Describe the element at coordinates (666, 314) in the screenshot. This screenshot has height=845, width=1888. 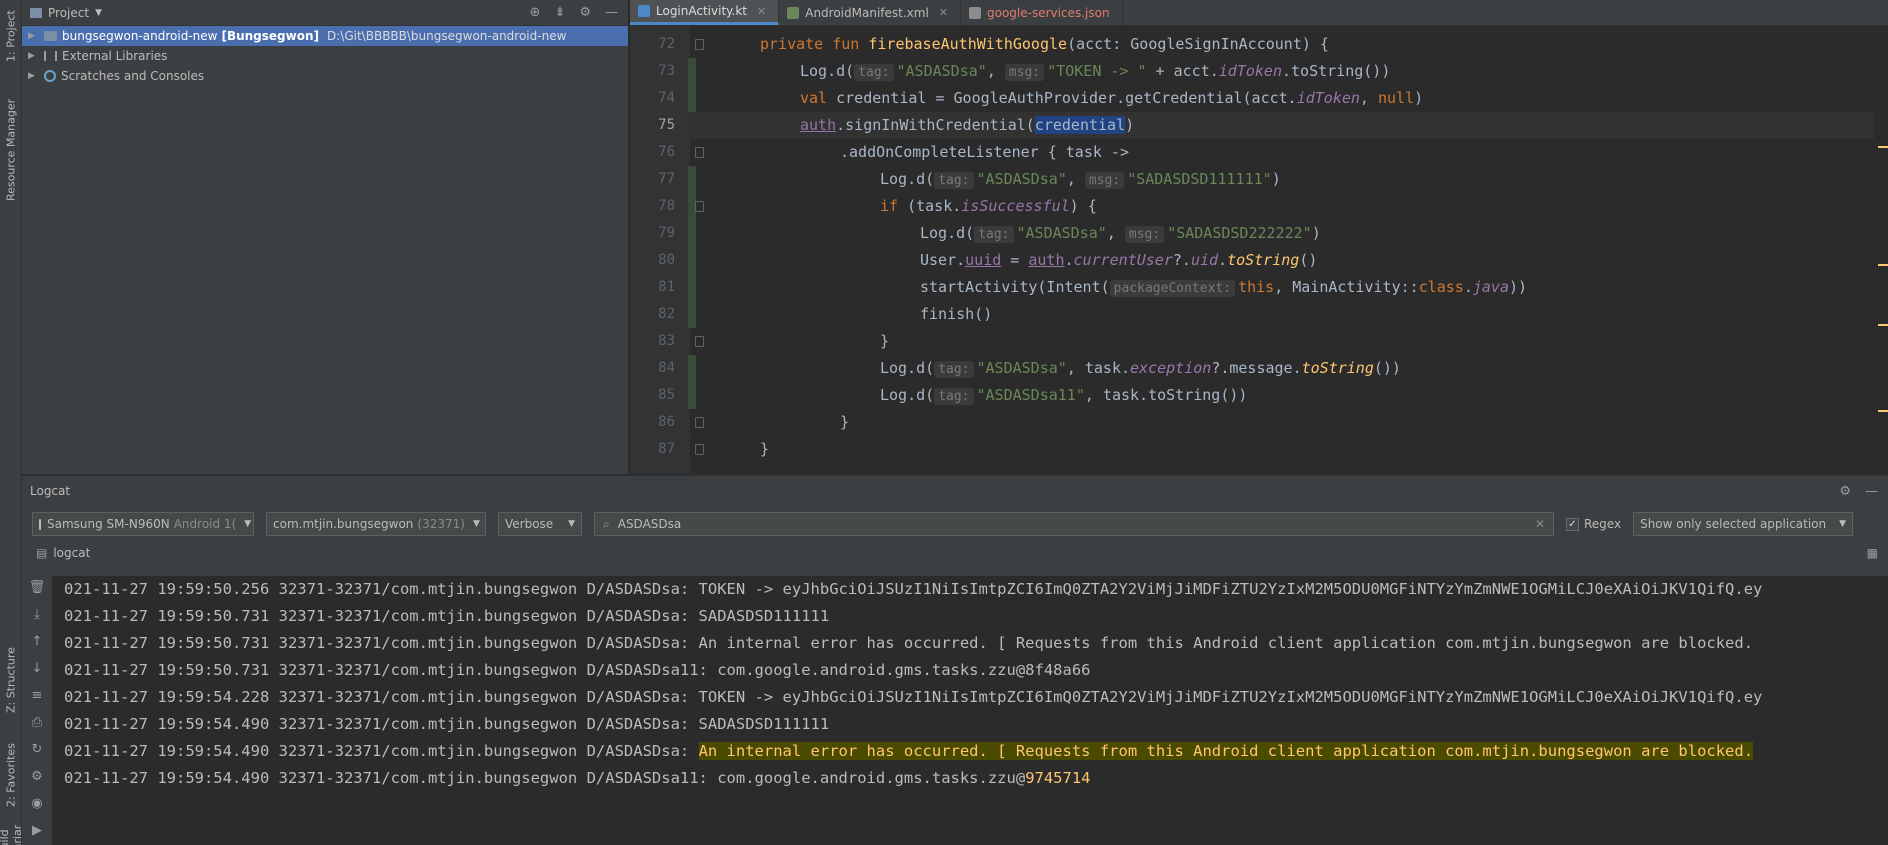
I see `line-number: 82` at that location.